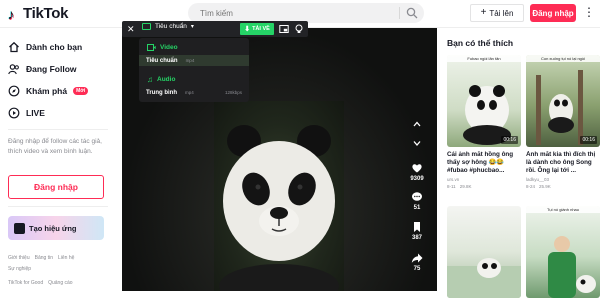  I want to click on share-count: 75, so click(417, 269).